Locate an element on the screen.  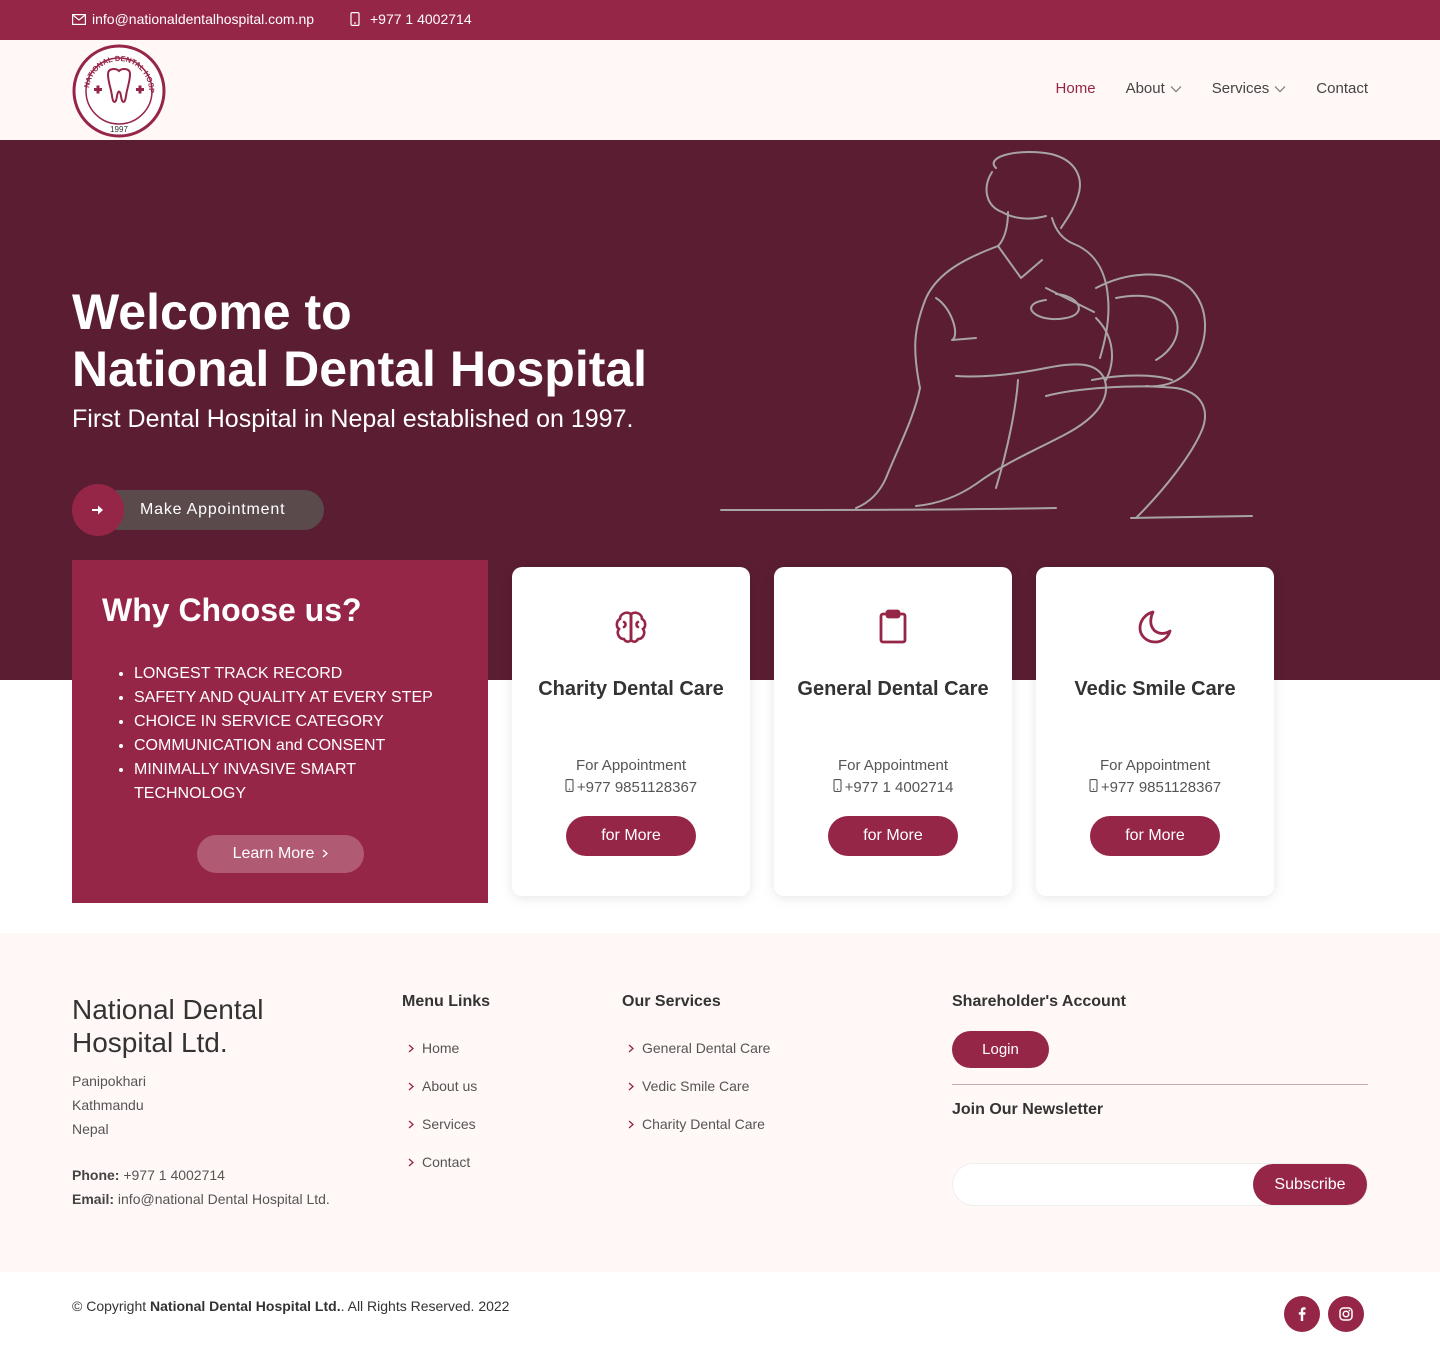
topbar-phone: +977 1 4002714 is located at coordinates (411, 19).